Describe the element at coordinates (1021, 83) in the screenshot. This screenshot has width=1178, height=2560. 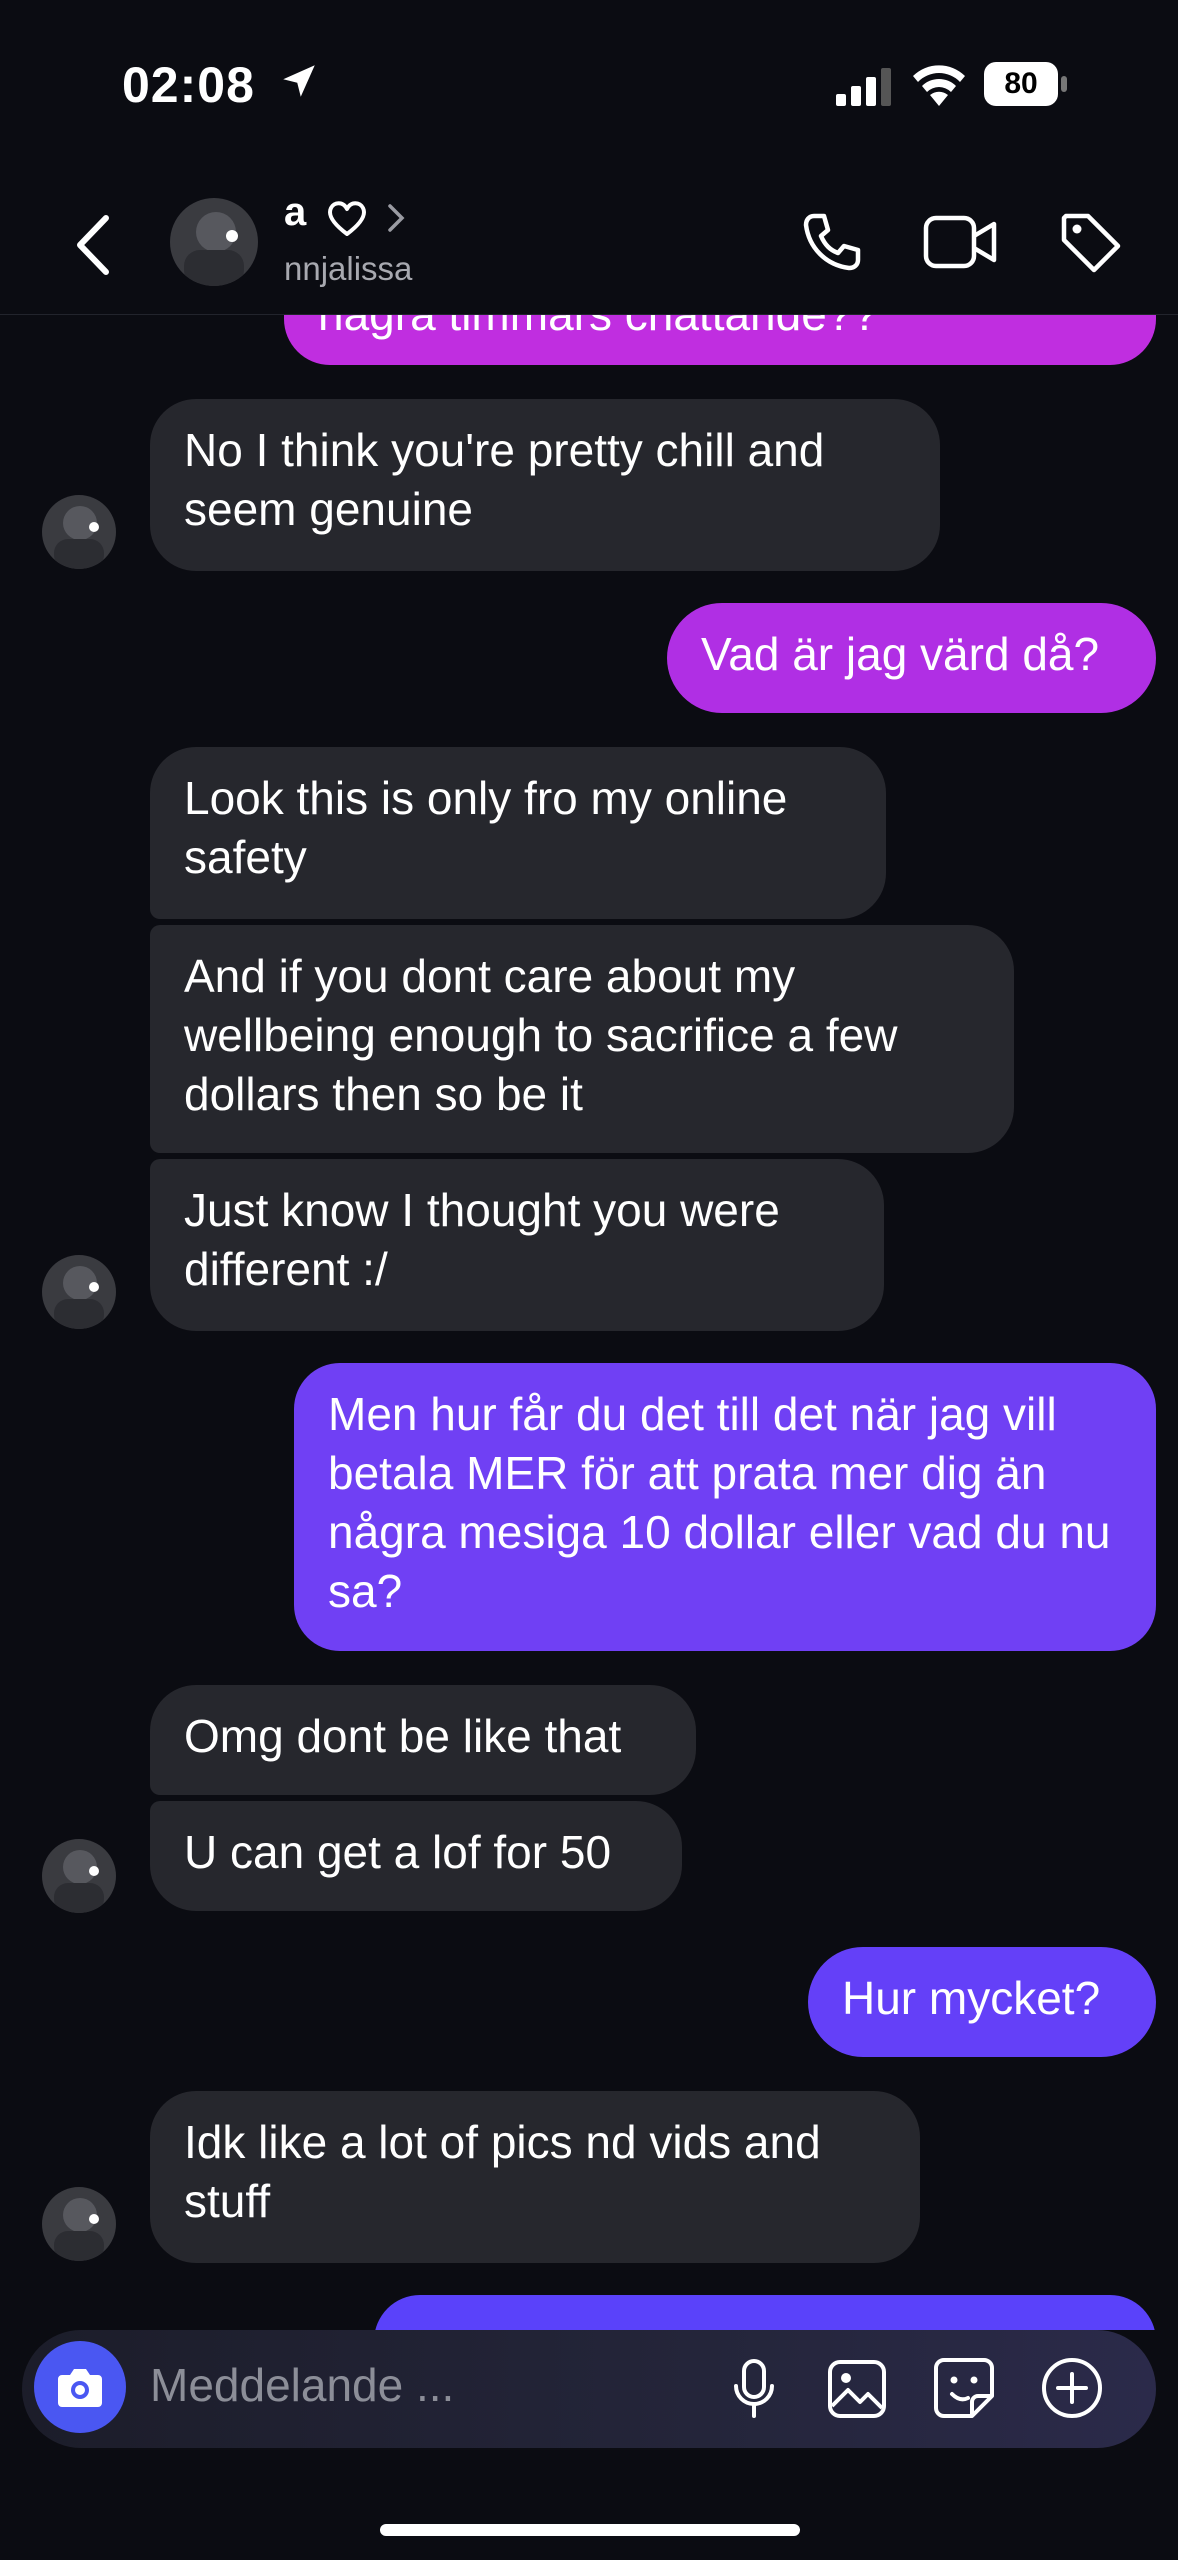
I see `battery-level: 80` at that location.